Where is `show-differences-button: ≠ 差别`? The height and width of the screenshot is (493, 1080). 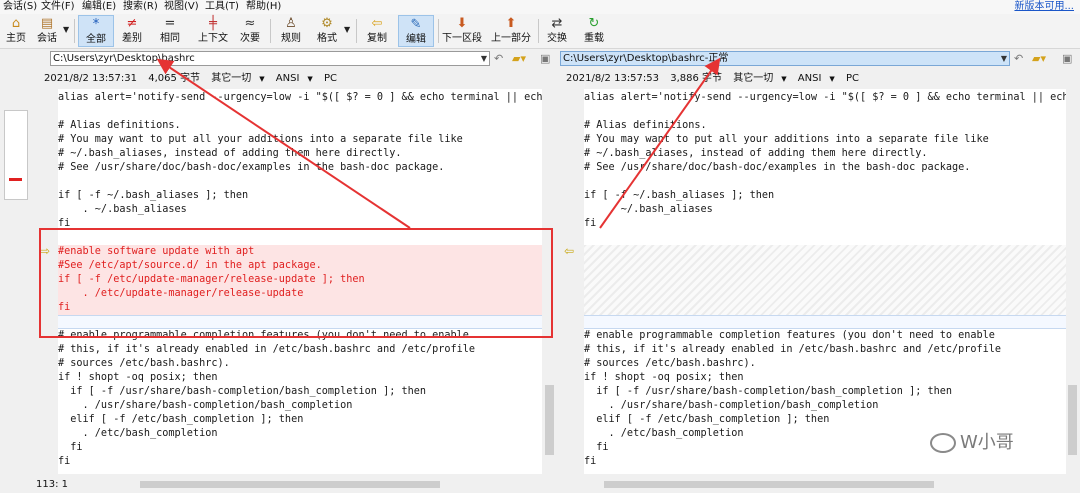
show-differences-button: ≠ 差别 is located at coordinates (132, 31).